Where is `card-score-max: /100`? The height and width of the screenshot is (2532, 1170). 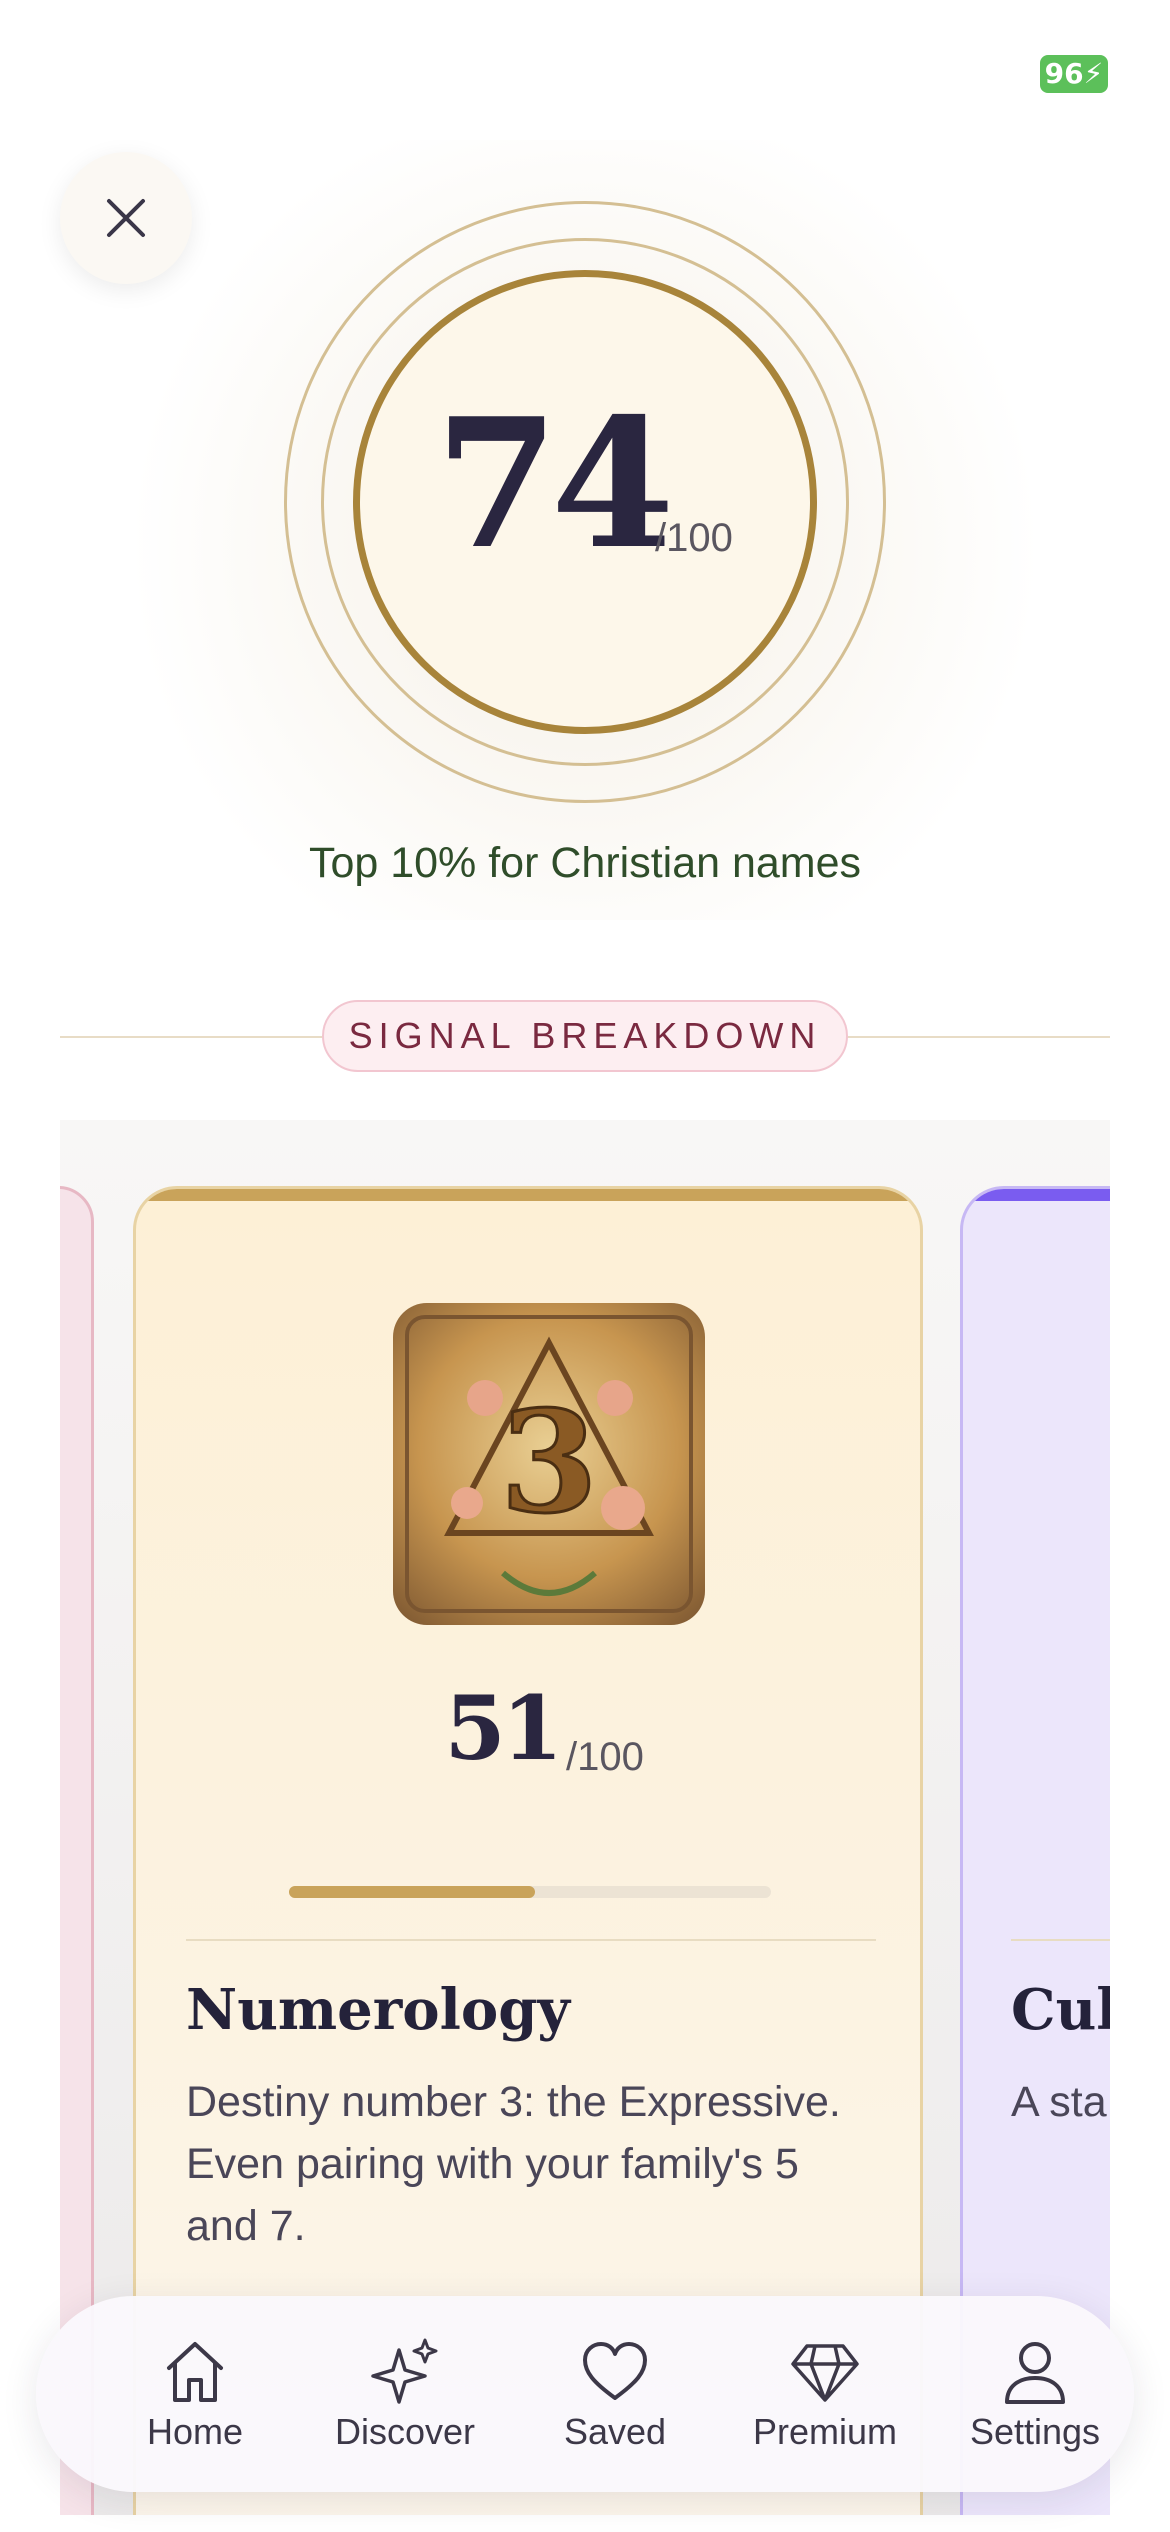 card-score-max: /100 is located at coordinates (605, 1757).